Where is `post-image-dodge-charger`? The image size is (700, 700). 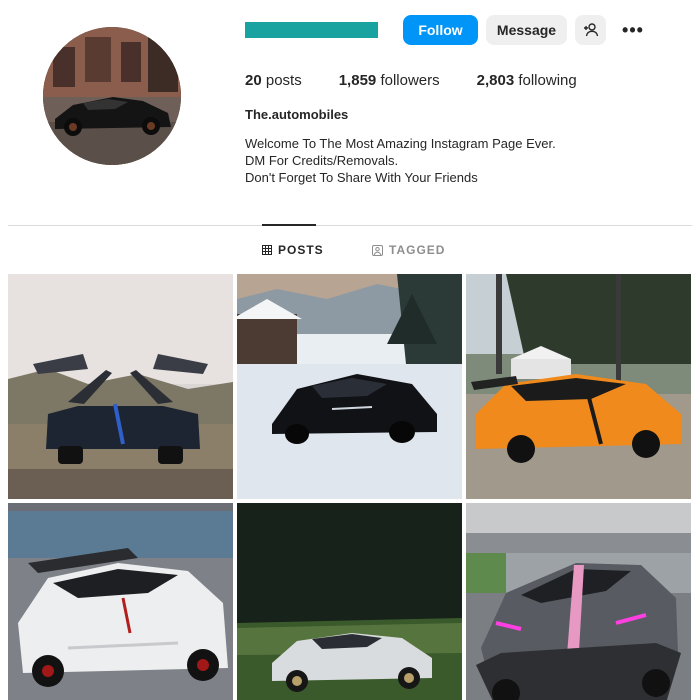 post-image-dodge-charger is located at coordinates (578, 601).